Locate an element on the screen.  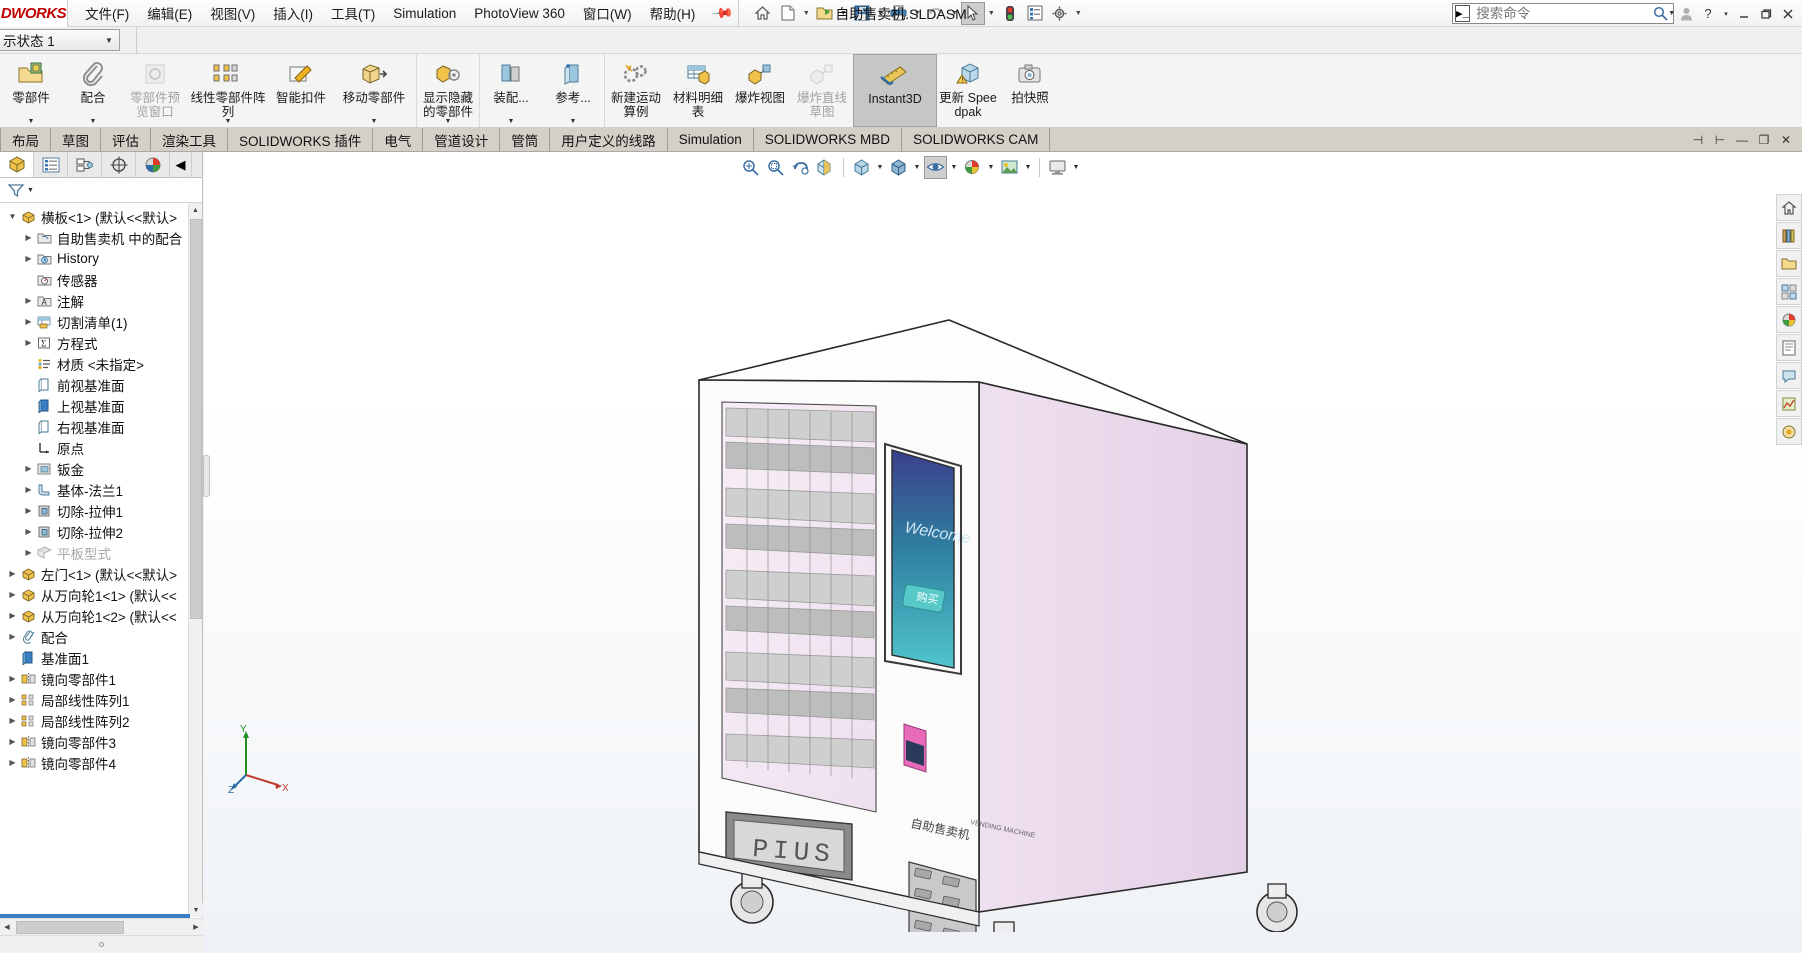
save-caret-icon: ▼ is located at coordinates (880, 13).